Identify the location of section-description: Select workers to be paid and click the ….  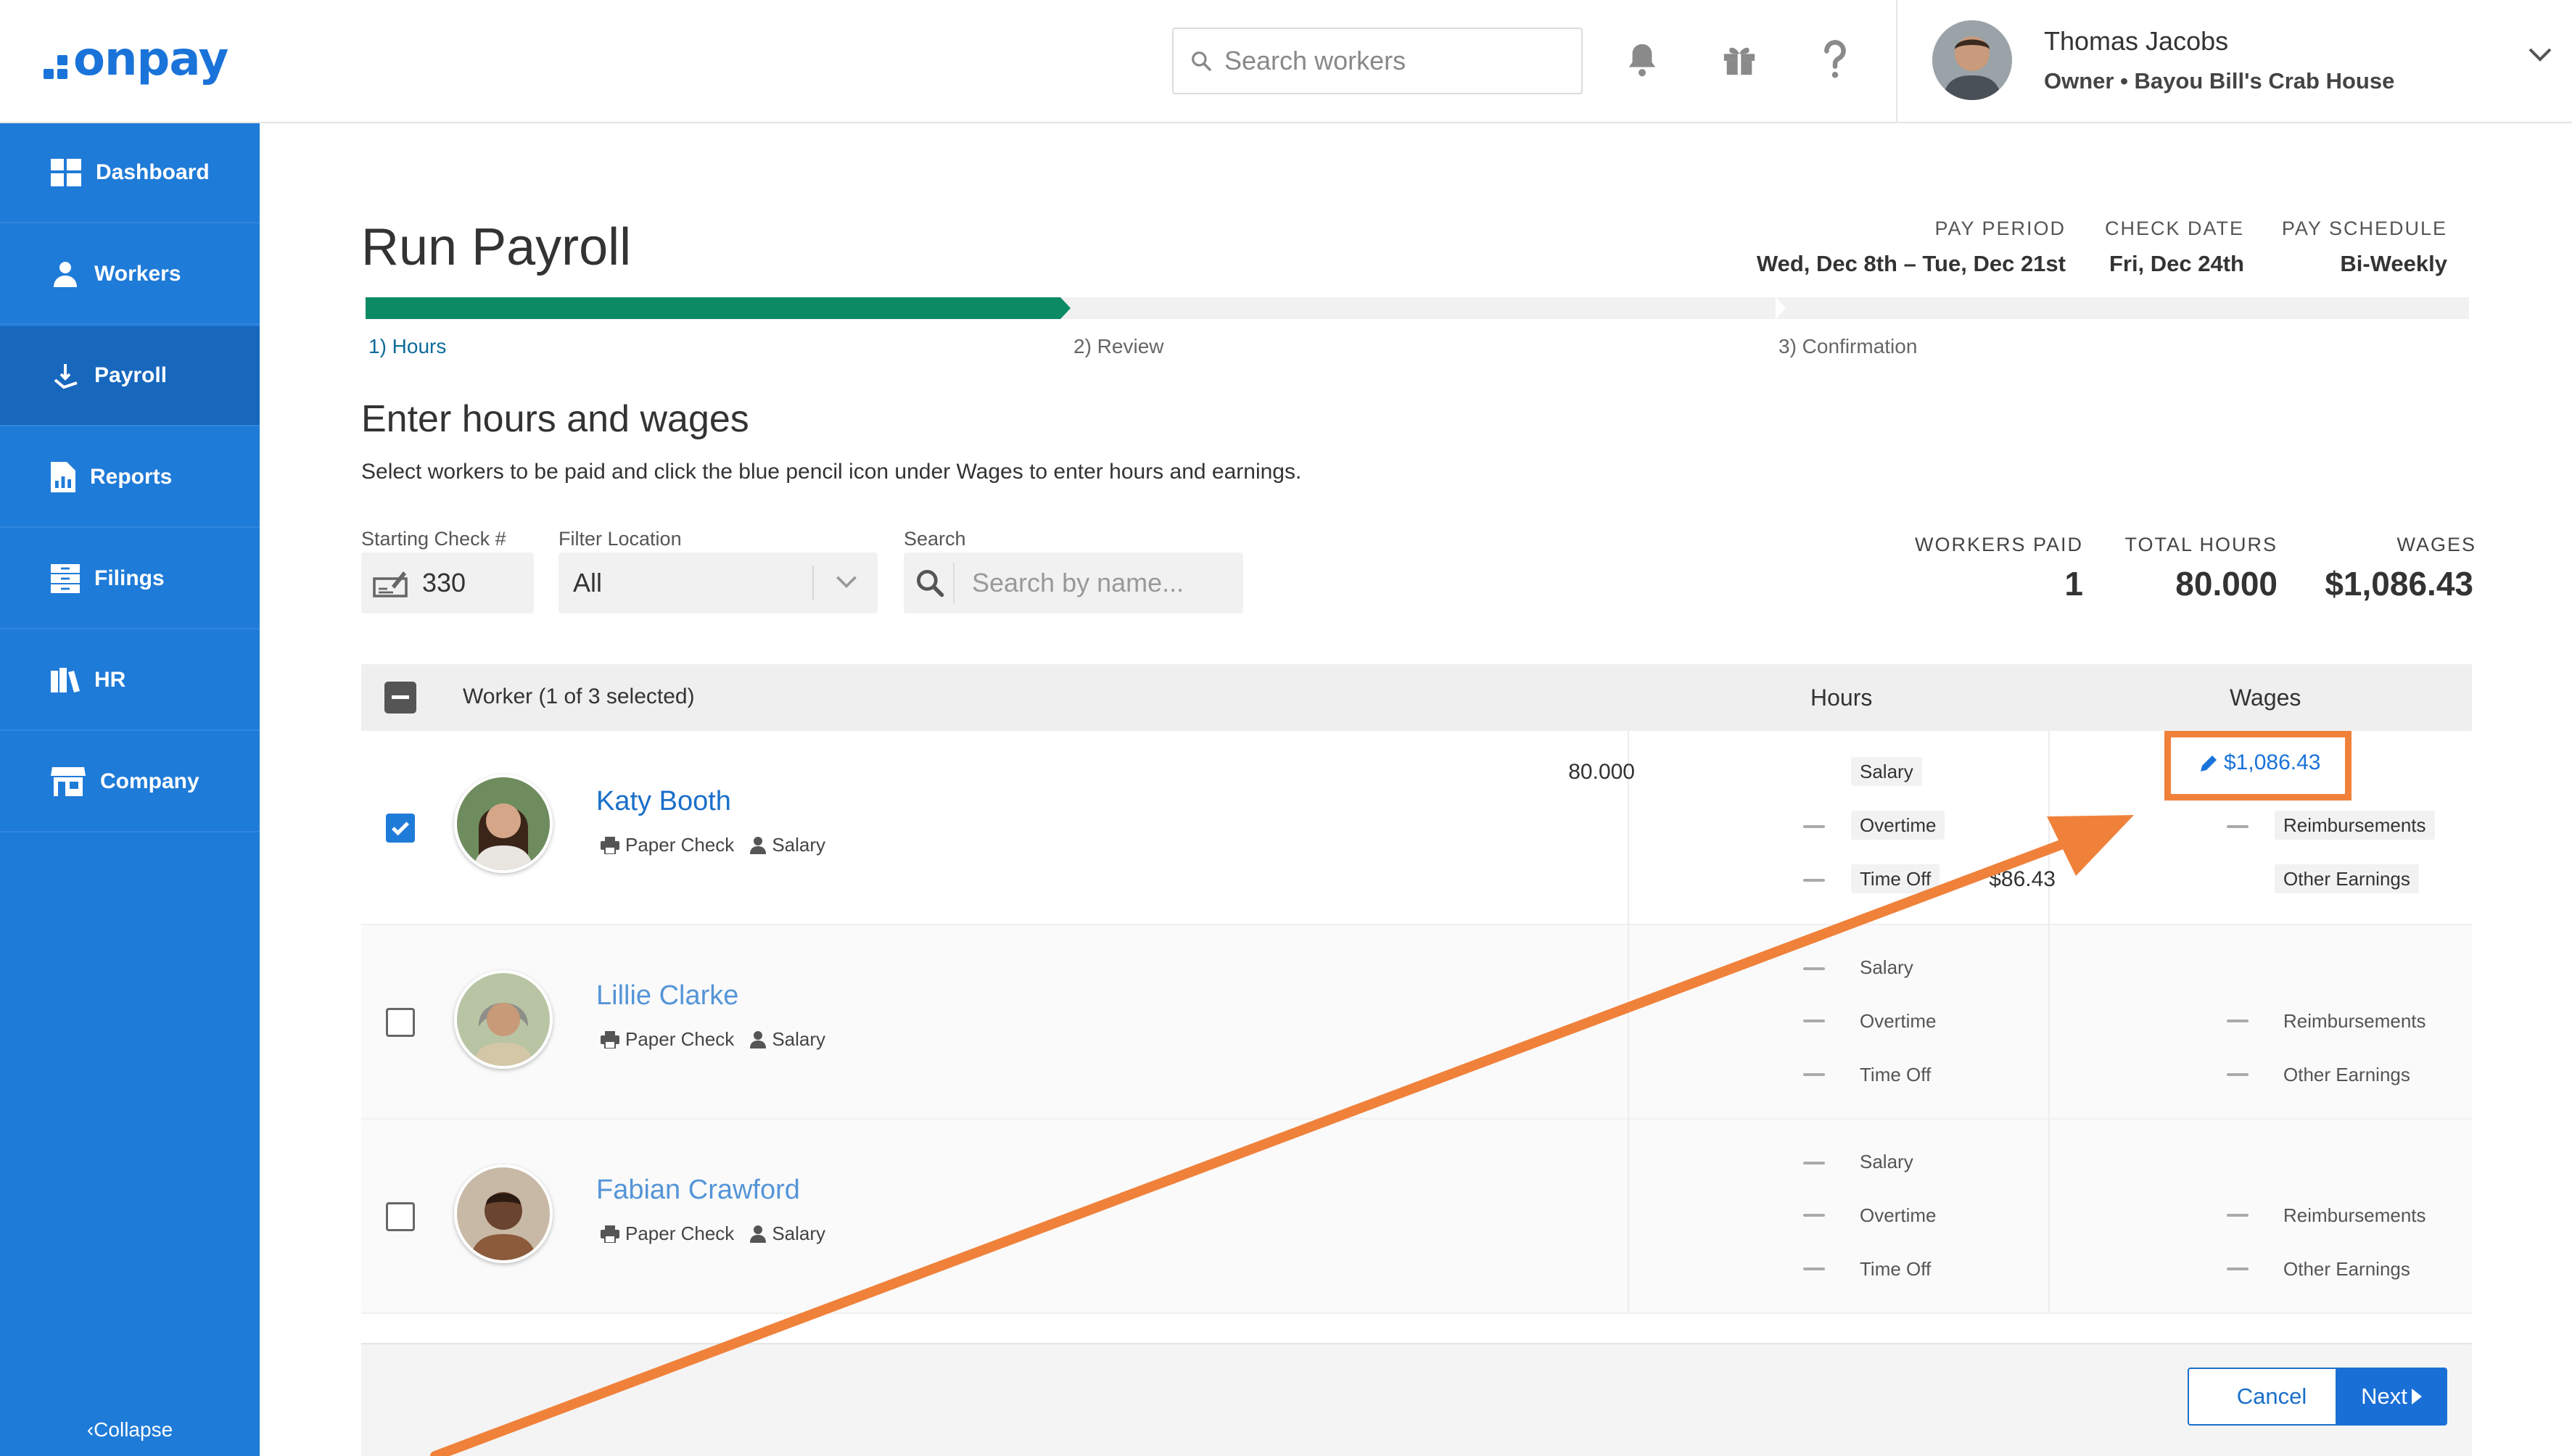
(831, 472).